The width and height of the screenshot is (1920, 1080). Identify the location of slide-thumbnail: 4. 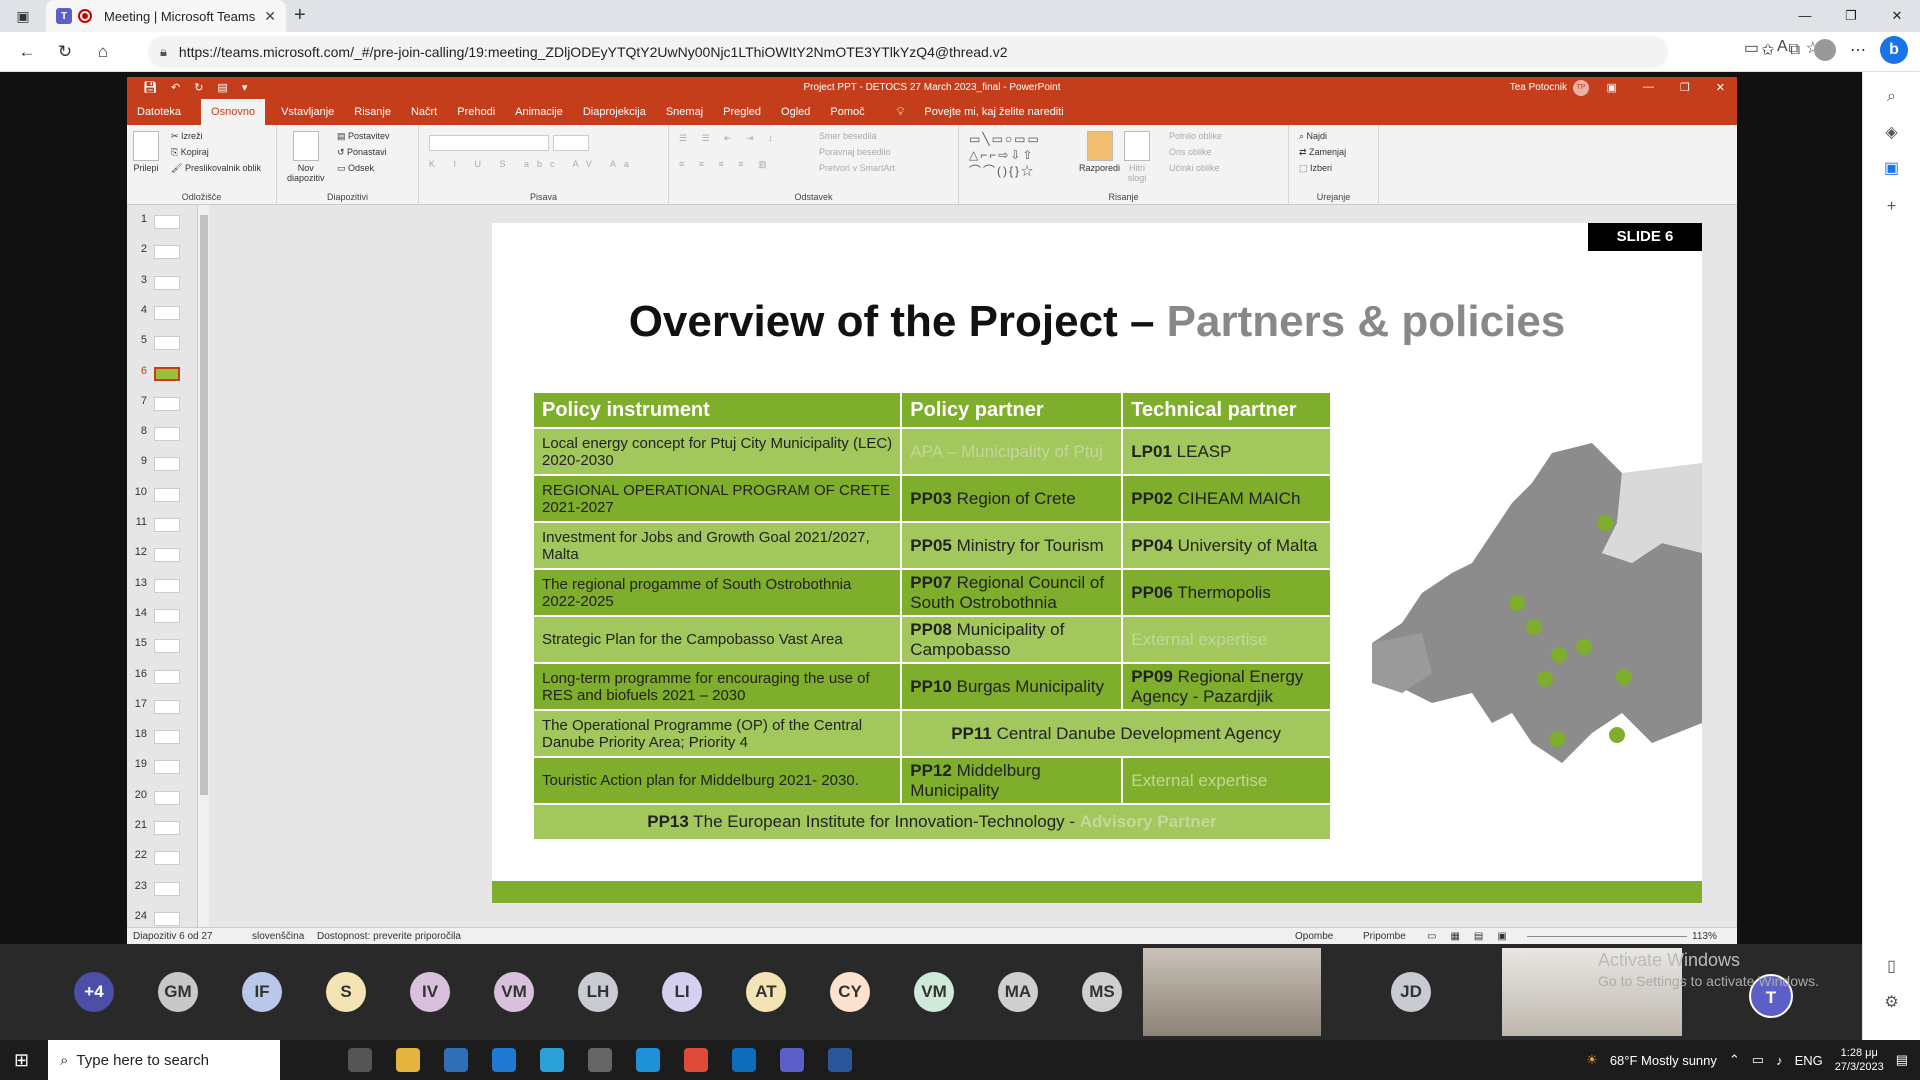
(167, 313).